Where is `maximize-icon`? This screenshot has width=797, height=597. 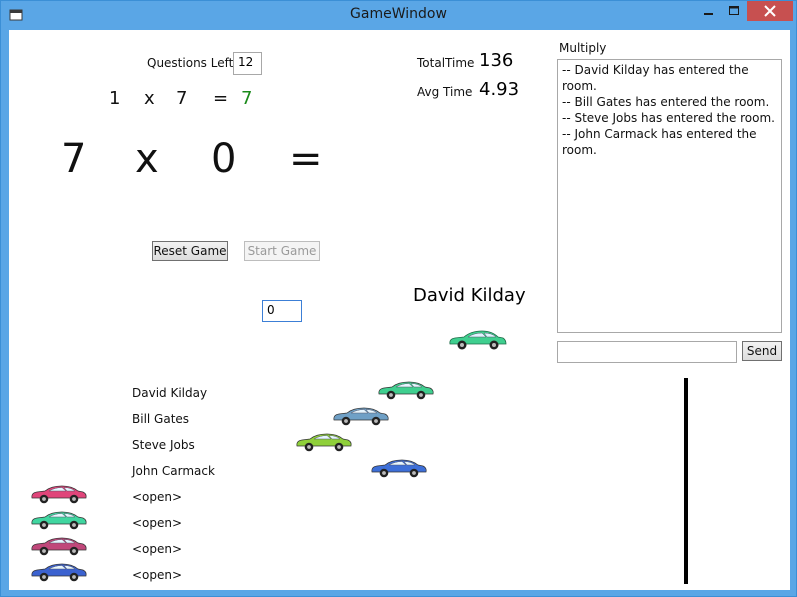
maximize-icon is located at coordinates (734, 11).